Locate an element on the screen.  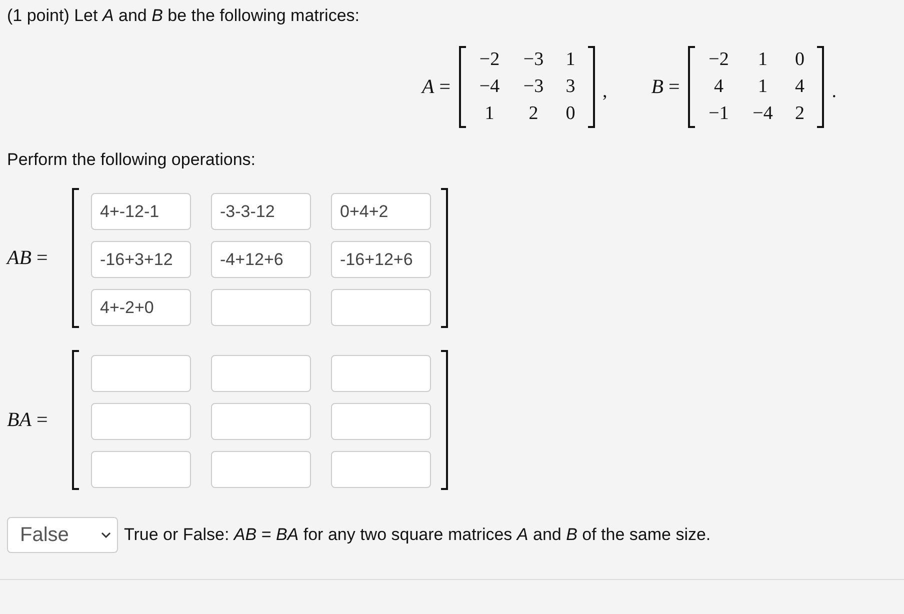
answer-field: -16+3+12 is located at coordinates (141, 259).